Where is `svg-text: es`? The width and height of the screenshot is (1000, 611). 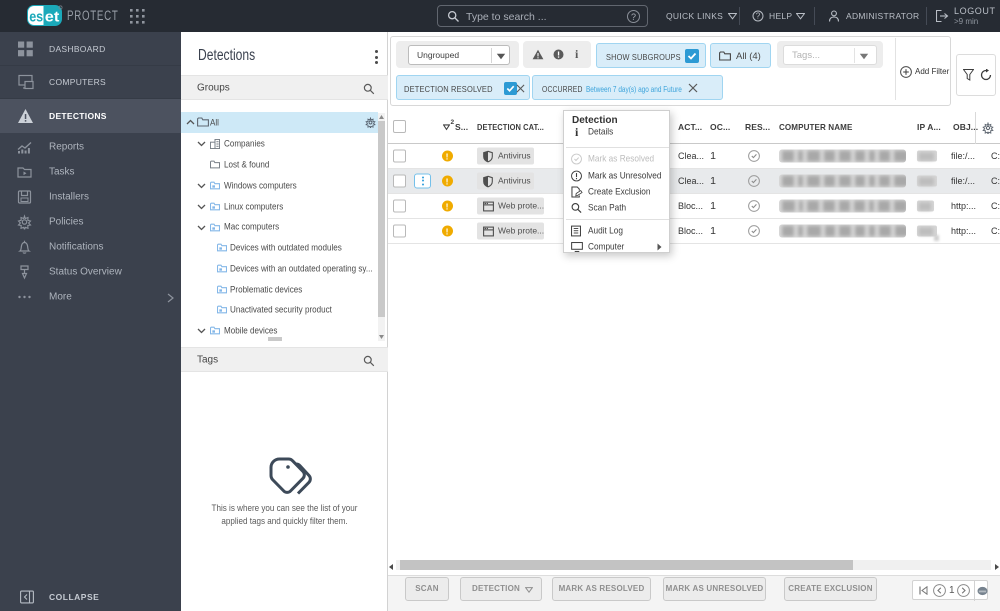 svg-text: es is located at coordinates (36, 17).